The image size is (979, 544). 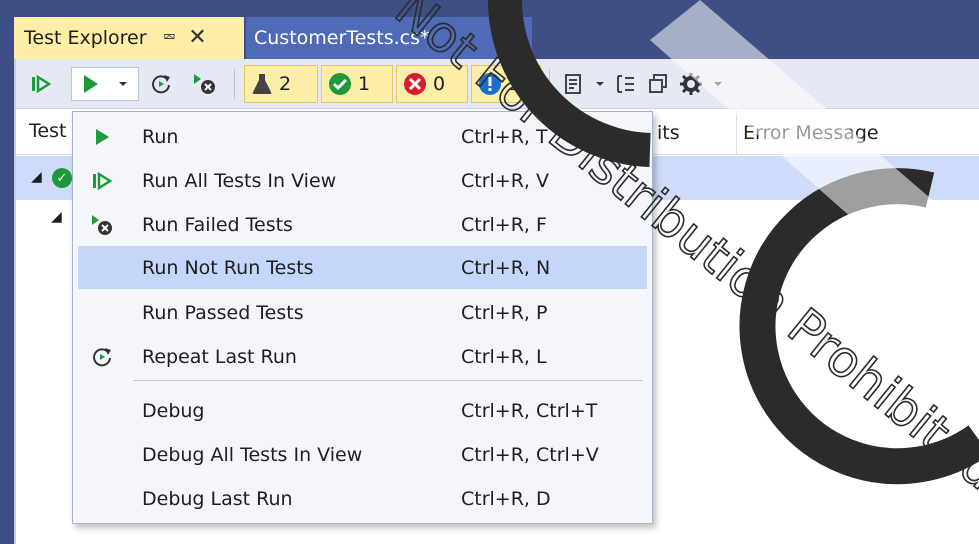 I want to click on tab-test-explorer: Test Explorer ⮹ ✕, so click(x=129, y=38).